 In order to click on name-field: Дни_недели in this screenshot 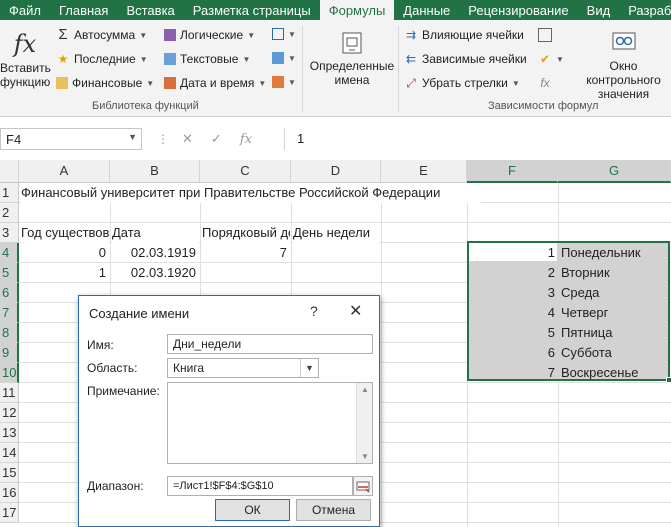, I will do `click(270, 344)`.